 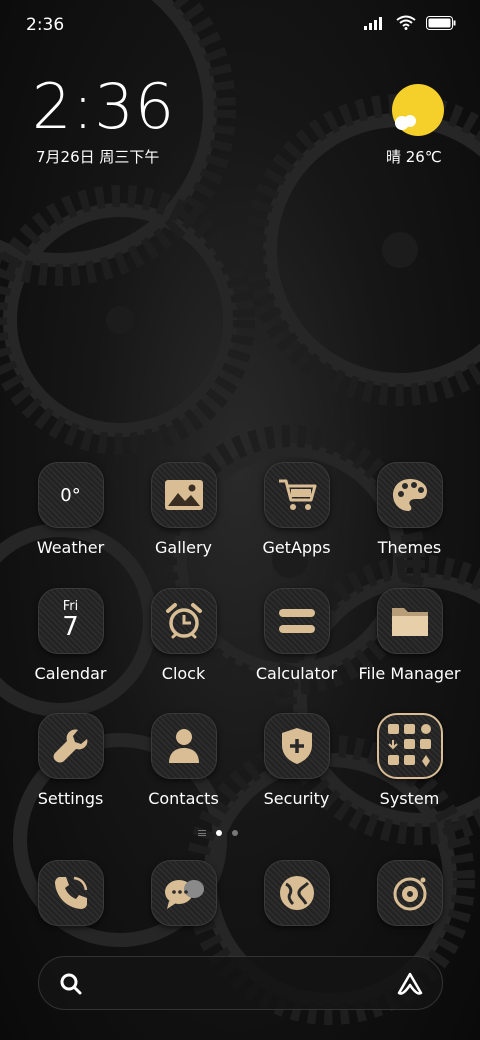 I want to click on page-indicator, so click(x=218, y=833).